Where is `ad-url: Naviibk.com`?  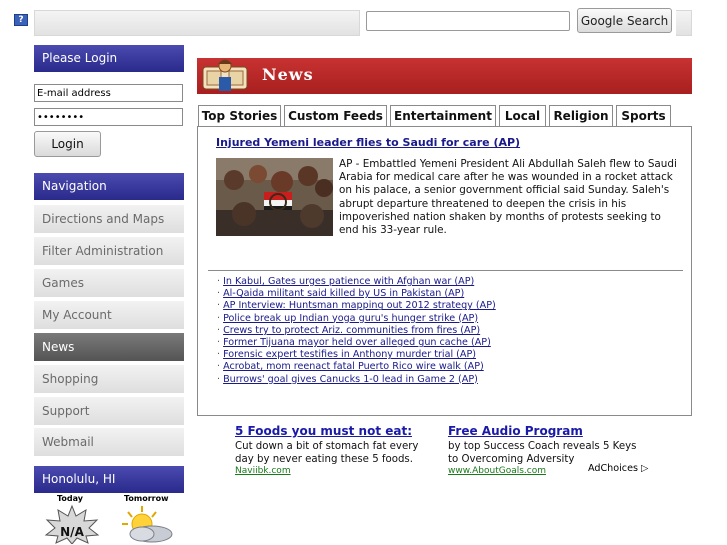 ad-url: Naviibk.com is located at coordinates (332, 471).